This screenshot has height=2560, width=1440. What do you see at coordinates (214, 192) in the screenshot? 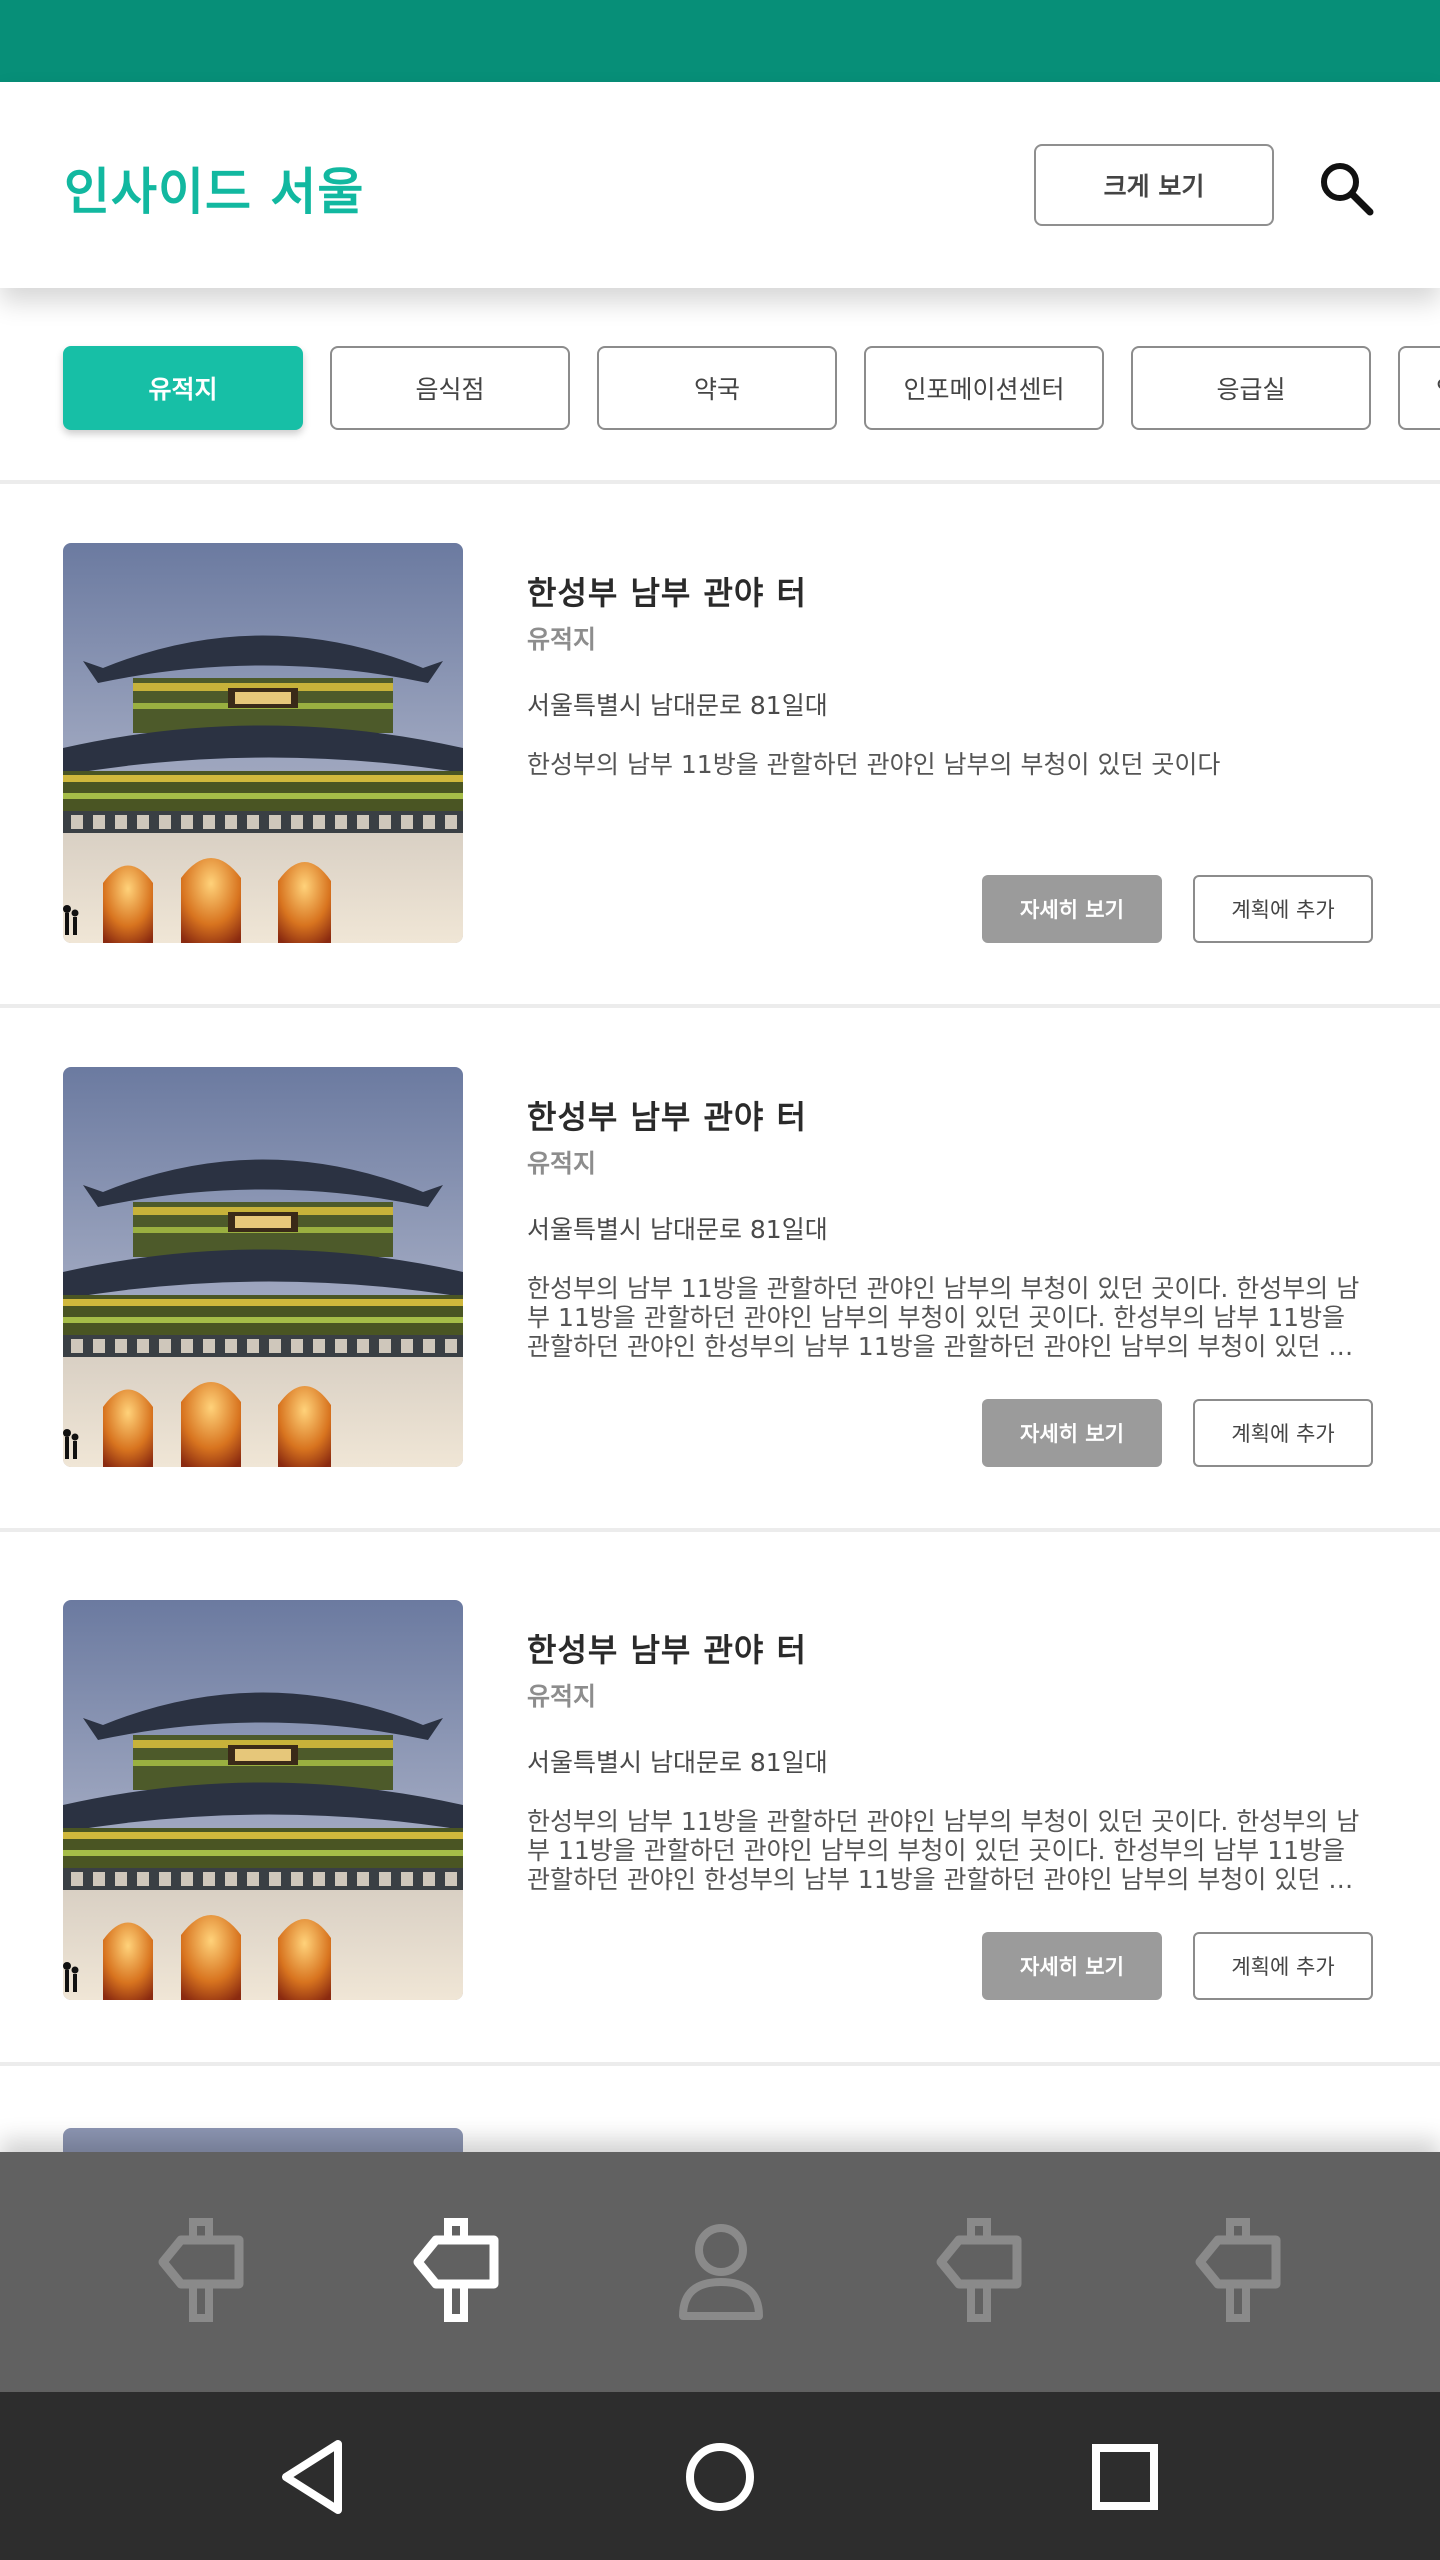
I see `app-title: 인사이드 서울` at bounding box center [214, 192].